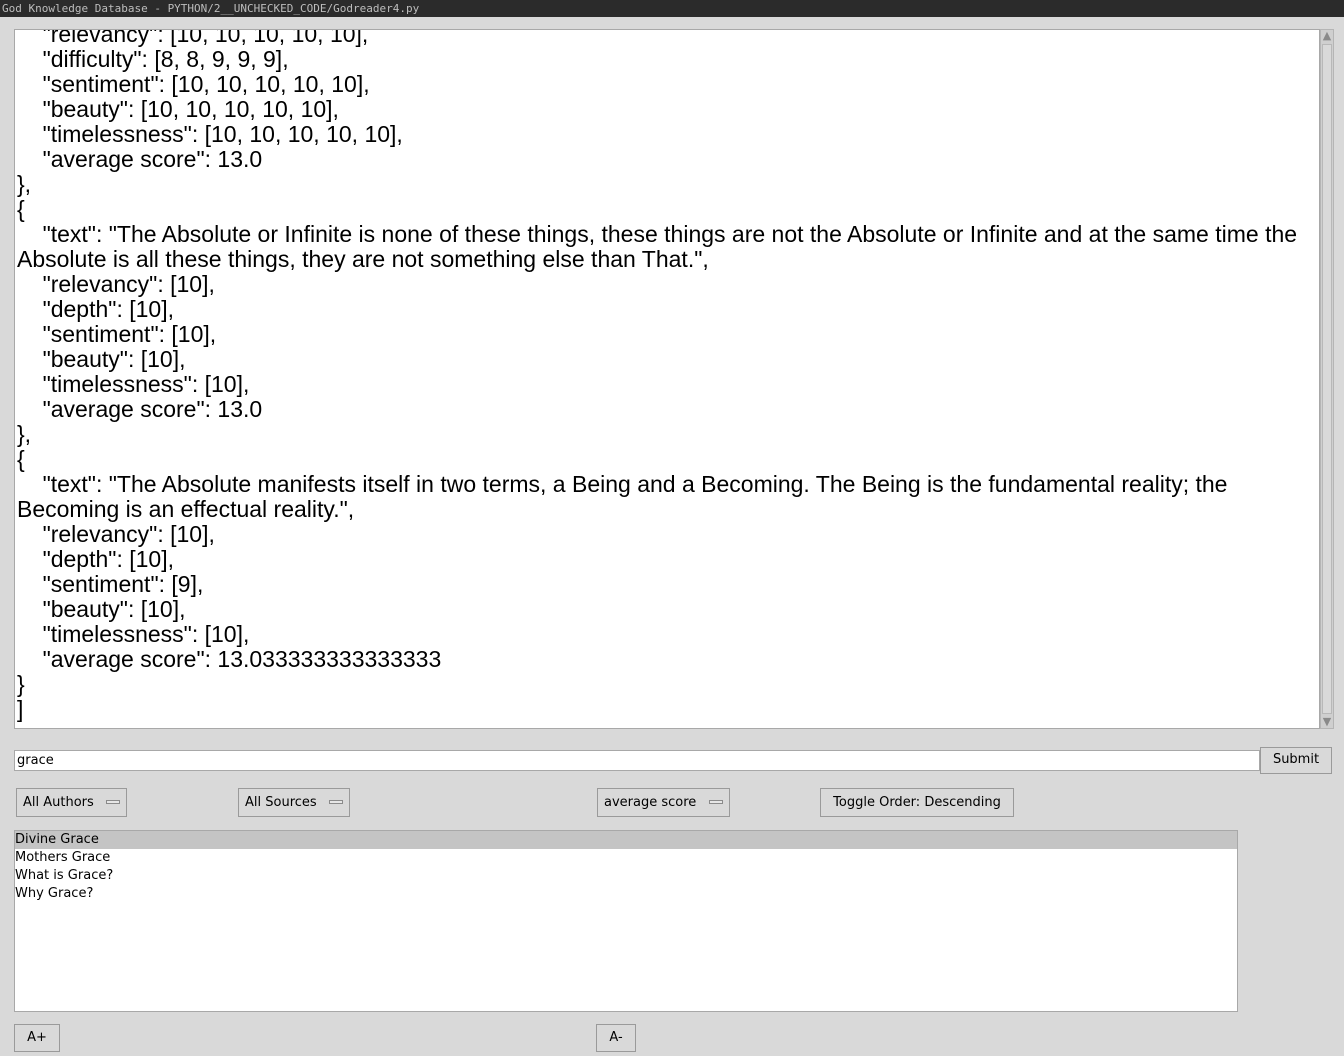  What do you see at coordinates (917, 802) in the screenshot?
I see `toggle-order-button: Toggle Order: Descending` at bounding box center [917, 802].